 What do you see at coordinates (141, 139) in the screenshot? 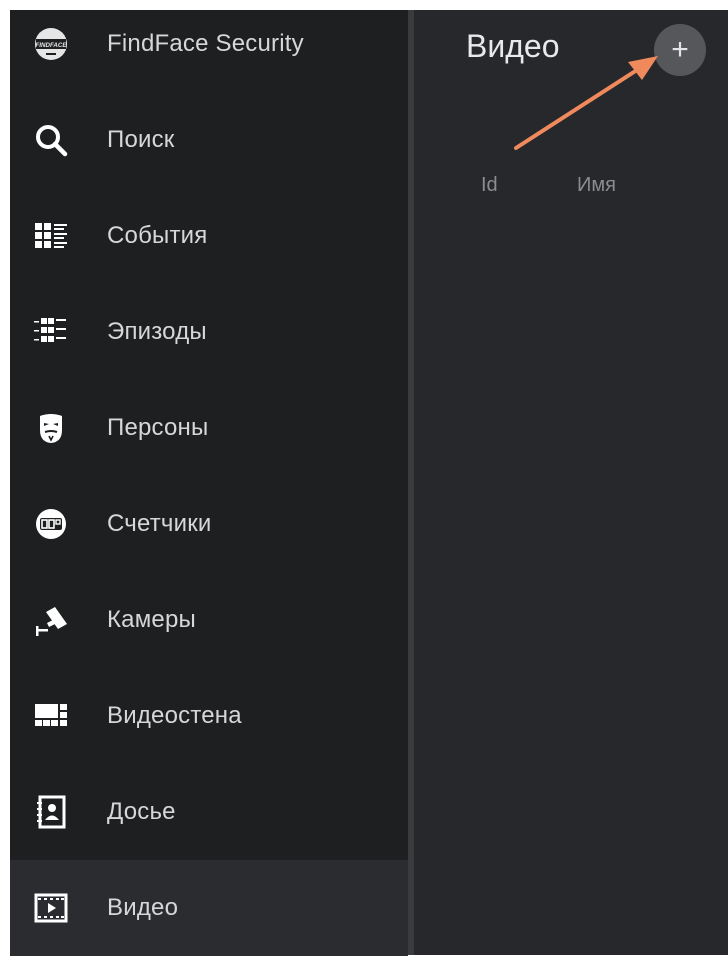
I see `sidebar-item-label: Поиск` at bounding box center [141, 139].